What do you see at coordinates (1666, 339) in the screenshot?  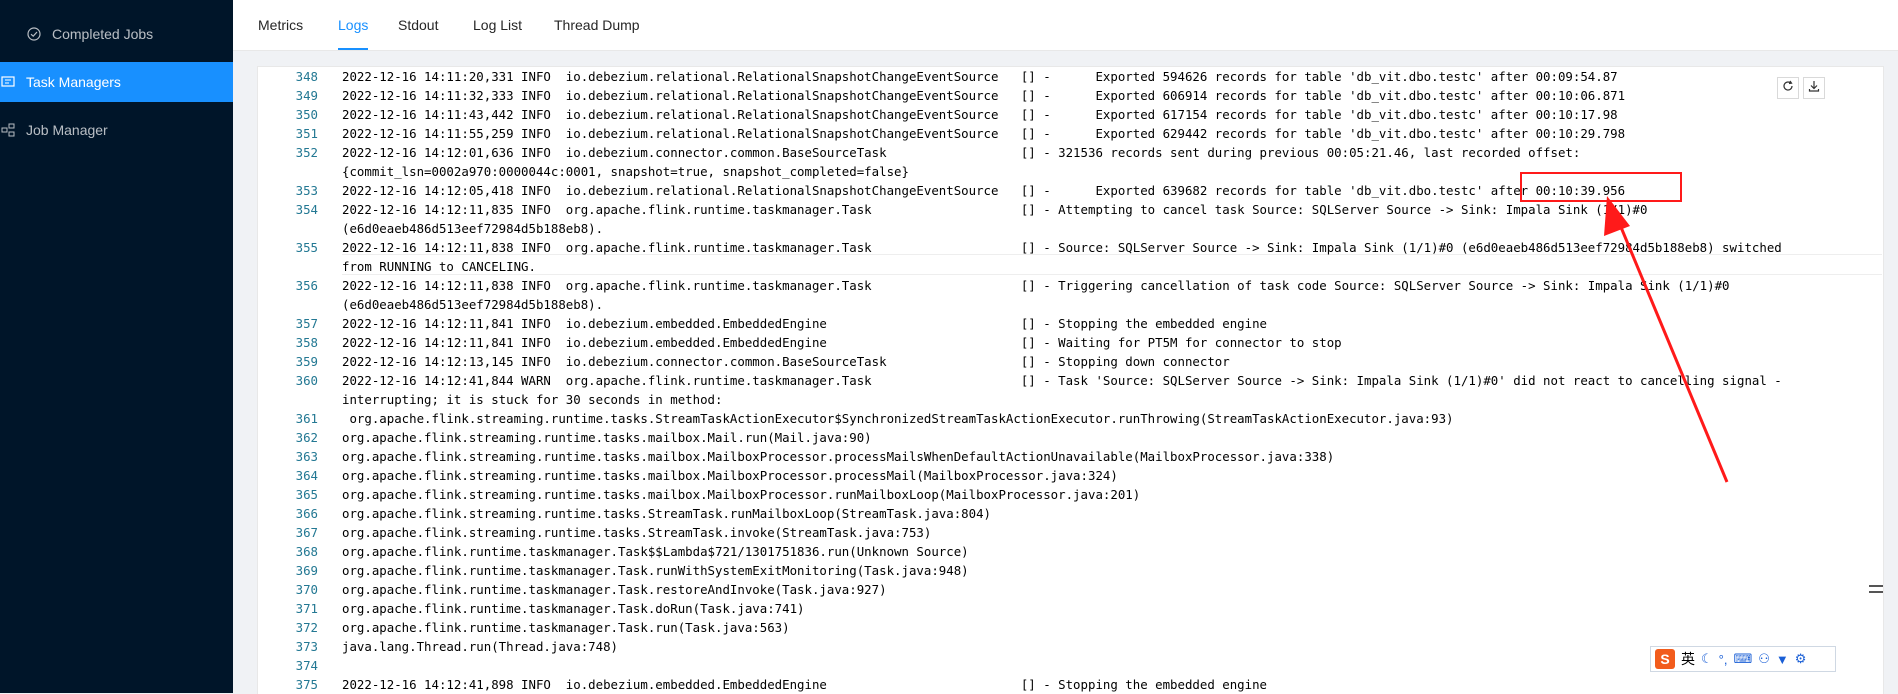 I see `annotation-arrow` at bounding box center [1666, 339].